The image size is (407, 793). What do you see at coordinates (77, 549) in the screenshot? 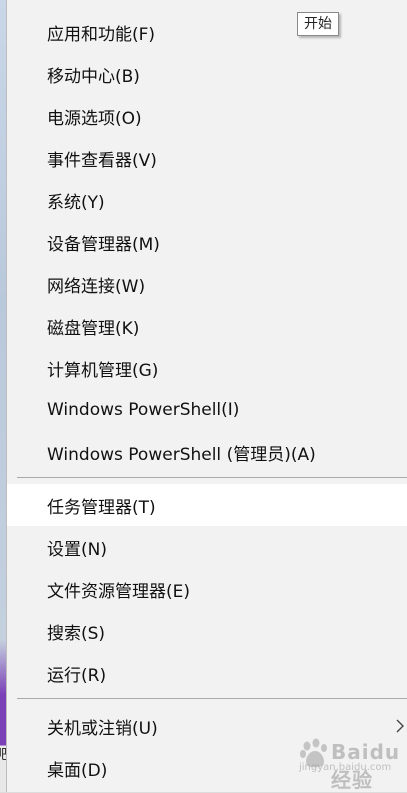
I see `menu-item-label: 设置(N)` at bounding box center [77, 549].